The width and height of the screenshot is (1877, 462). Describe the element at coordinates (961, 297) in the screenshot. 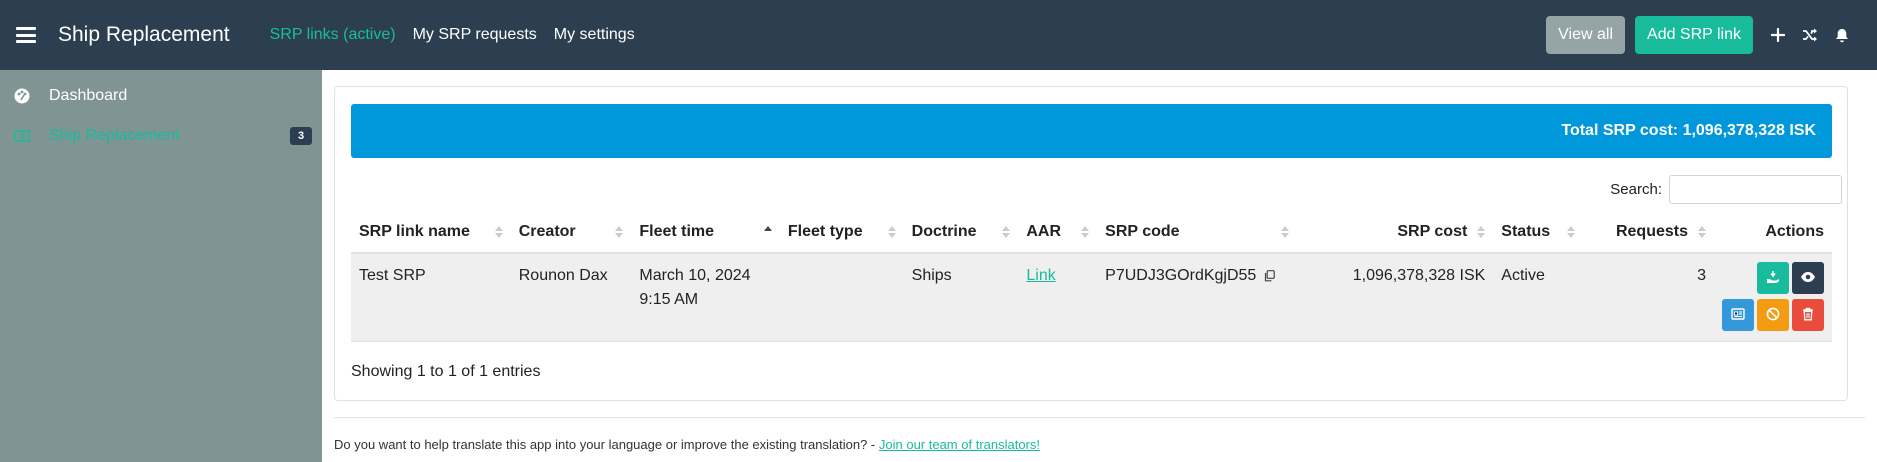

I see `cell-doctrine: Ships` at that location.